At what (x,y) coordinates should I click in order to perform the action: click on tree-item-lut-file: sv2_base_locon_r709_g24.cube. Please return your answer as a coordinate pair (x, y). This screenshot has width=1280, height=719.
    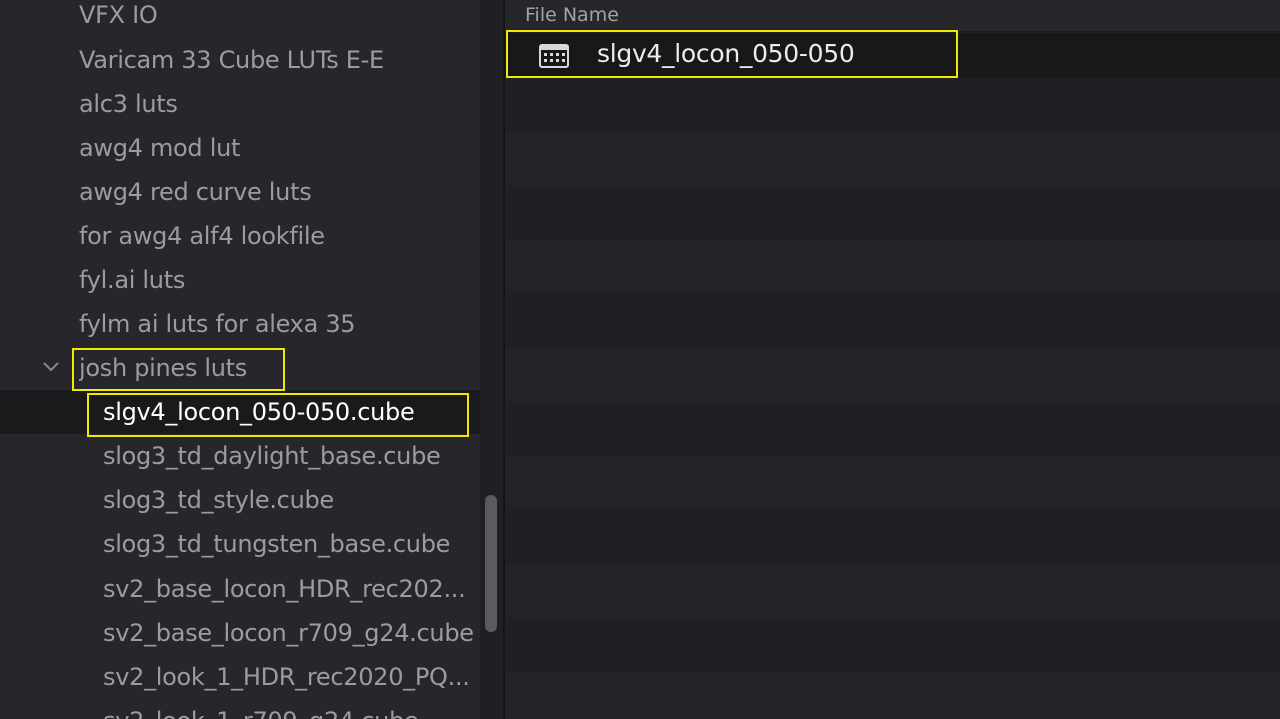
    Looking at the image, I should click on (240, 633).